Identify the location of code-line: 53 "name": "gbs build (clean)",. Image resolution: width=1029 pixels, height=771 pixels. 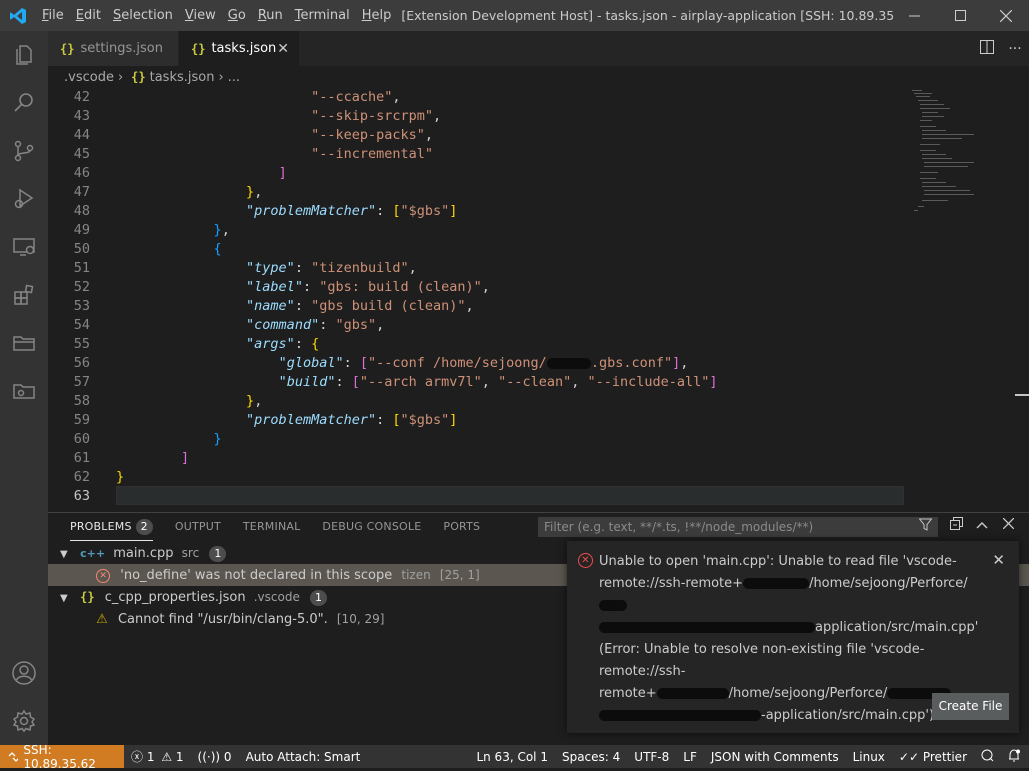
(273, 306).